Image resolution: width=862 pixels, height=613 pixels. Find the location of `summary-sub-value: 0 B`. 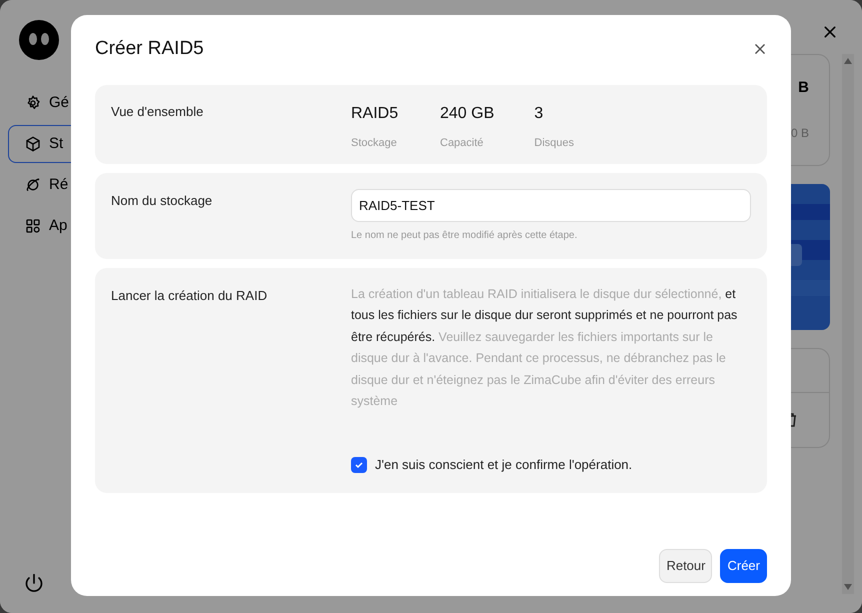

summary-sub-value: 0 B is located at coordinates (799, 133).